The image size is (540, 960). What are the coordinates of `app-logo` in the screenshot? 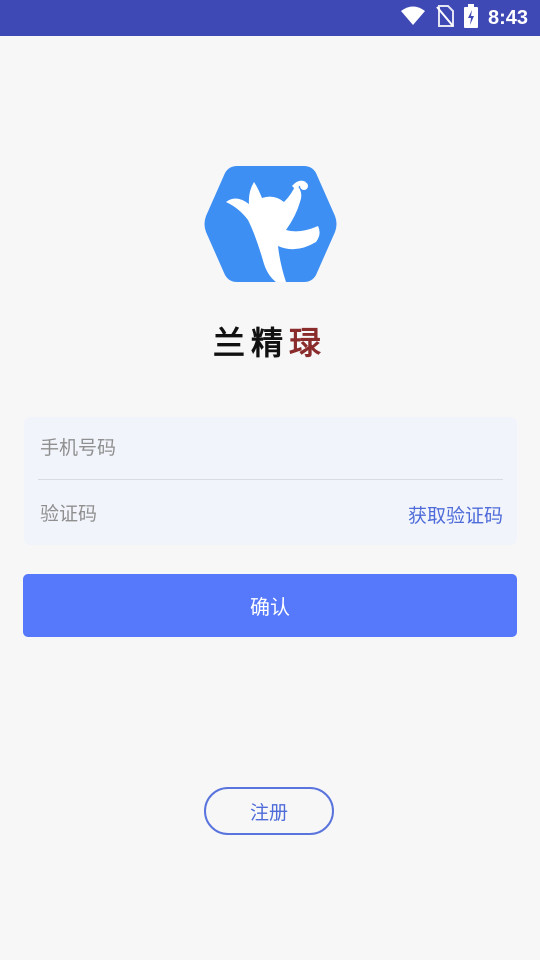 It's located at (270, 224).